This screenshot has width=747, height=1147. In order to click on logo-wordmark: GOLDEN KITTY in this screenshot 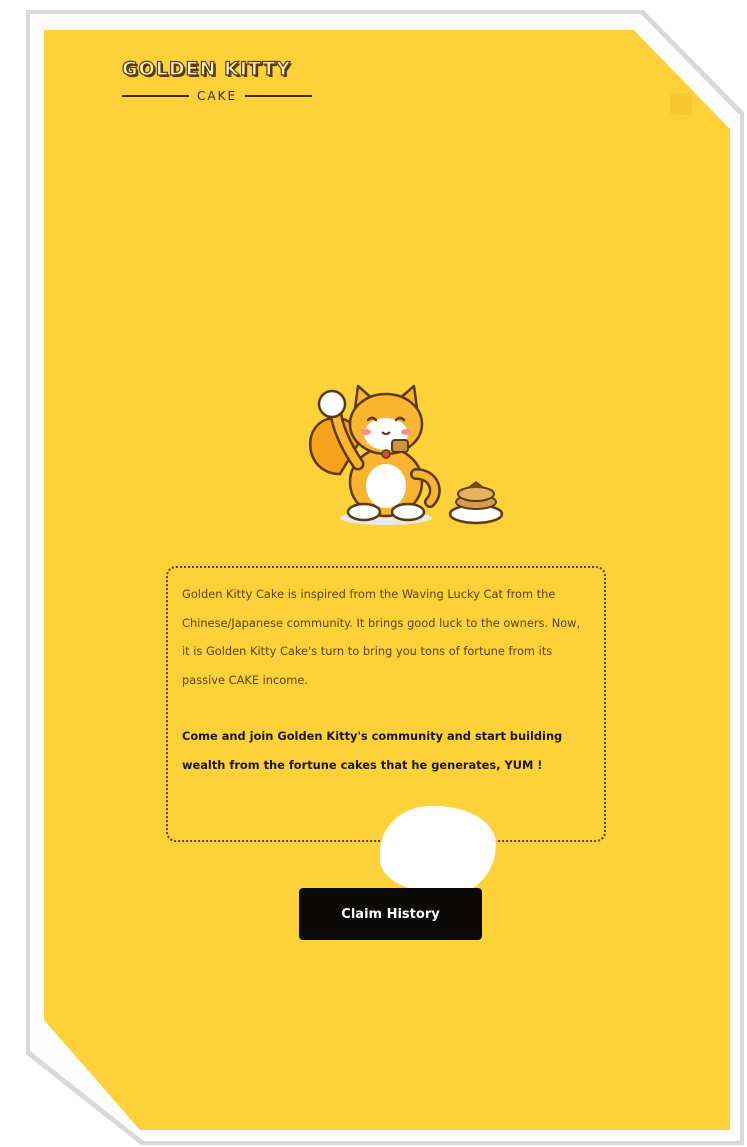, I will do `click(206, 68)`.